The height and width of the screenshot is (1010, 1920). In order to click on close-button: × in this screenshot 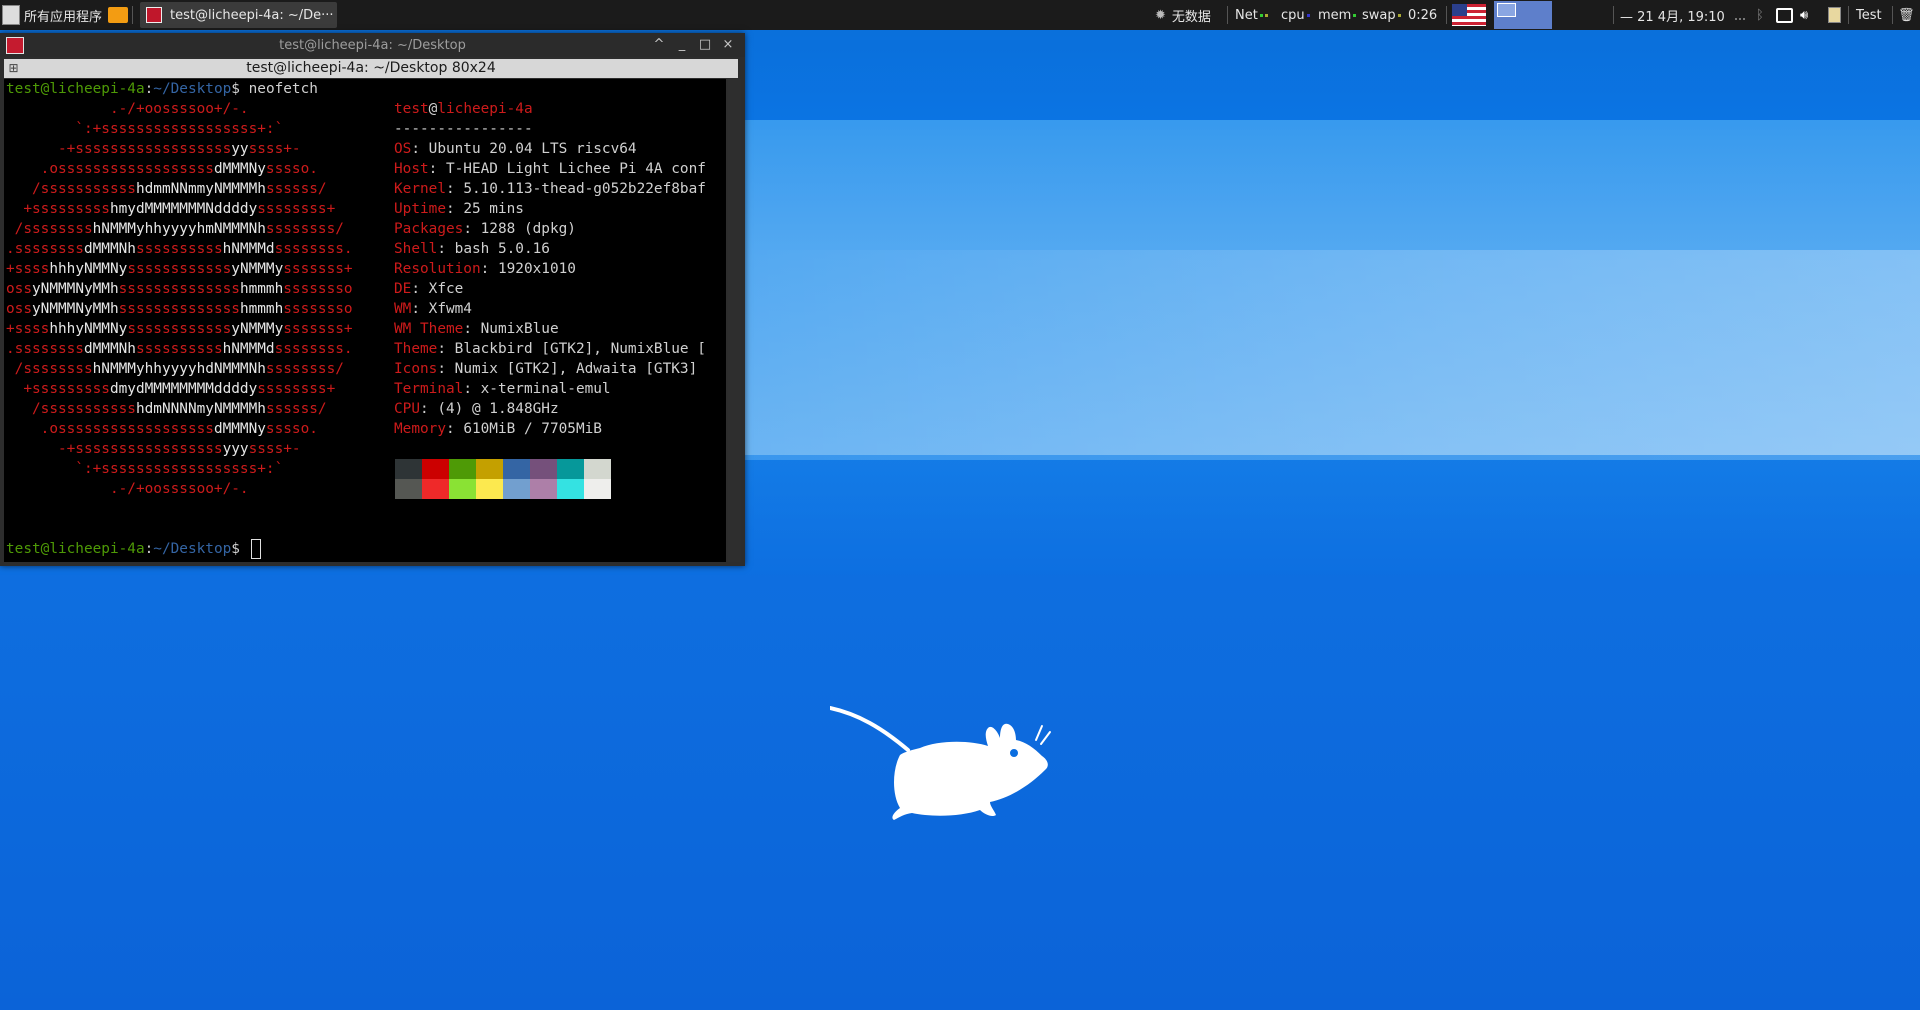, I will do `click(728, 44)`.